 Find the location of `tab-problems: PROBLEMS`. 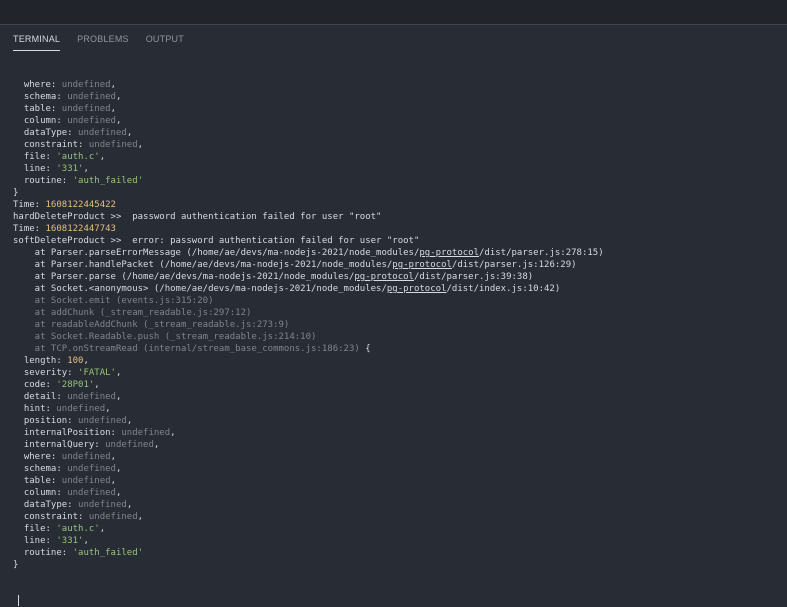

tab-problems: PROBLEMS is located at coordinates (103, 42).